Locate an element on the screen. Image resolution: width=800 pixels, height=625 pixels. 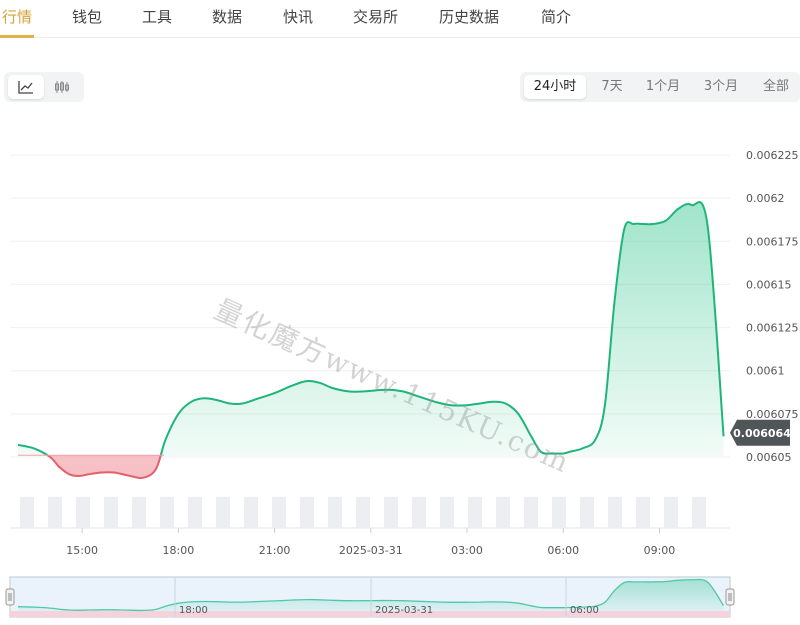
navigator-down-band is located at coordinates (370, 614).